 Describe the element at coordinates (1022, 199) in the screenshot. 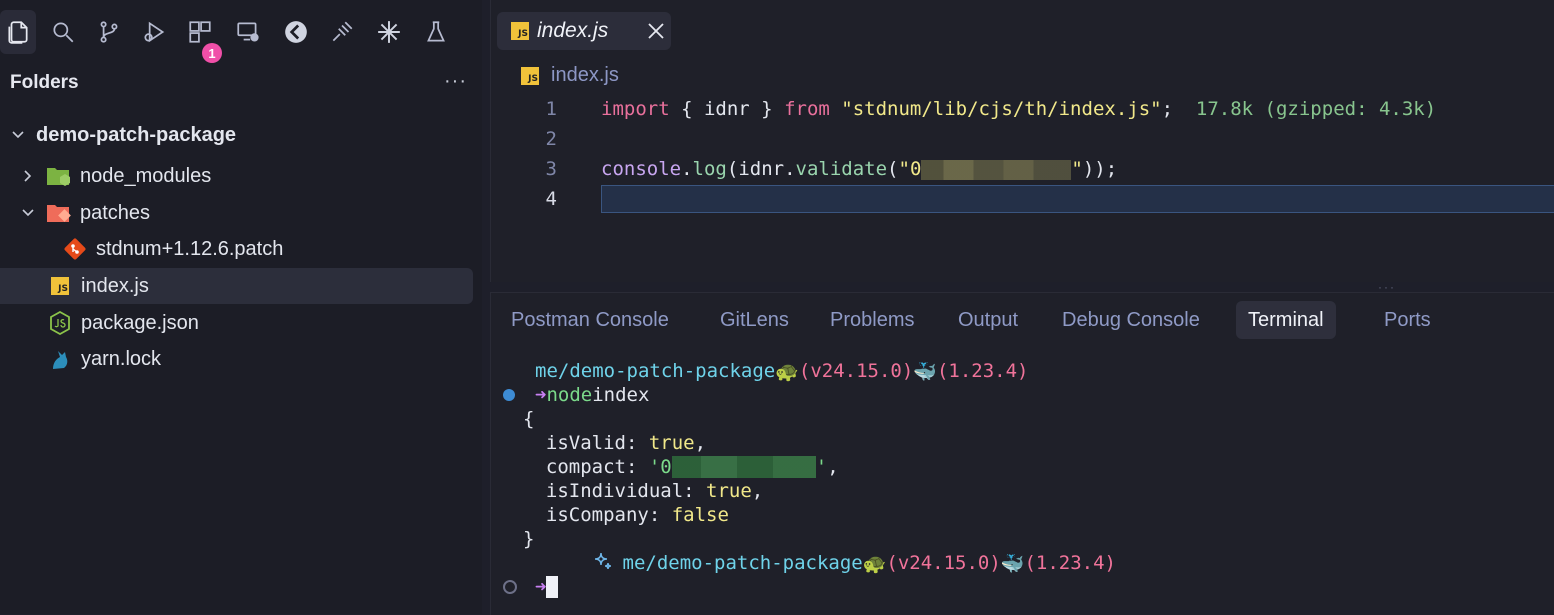

I see `code-line: 4` at that location.